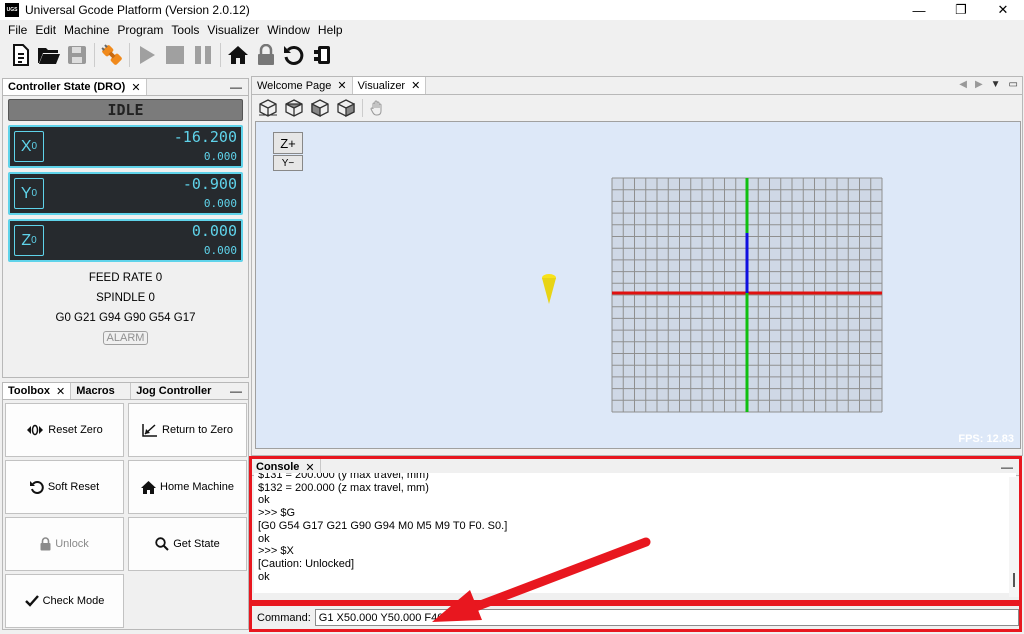  What do you see at coordinates (306, 563) in the screenshot?
I see `console-line: [Caution: Unlocked]` at bounding box center [306, 563].